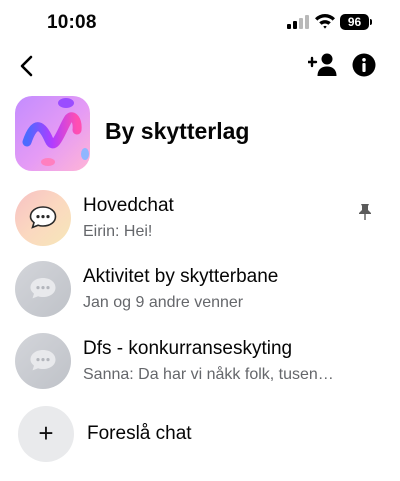 The height and width of the screenshot is (481, 400). I want to click on plus-circle: +, so click(46, 434).